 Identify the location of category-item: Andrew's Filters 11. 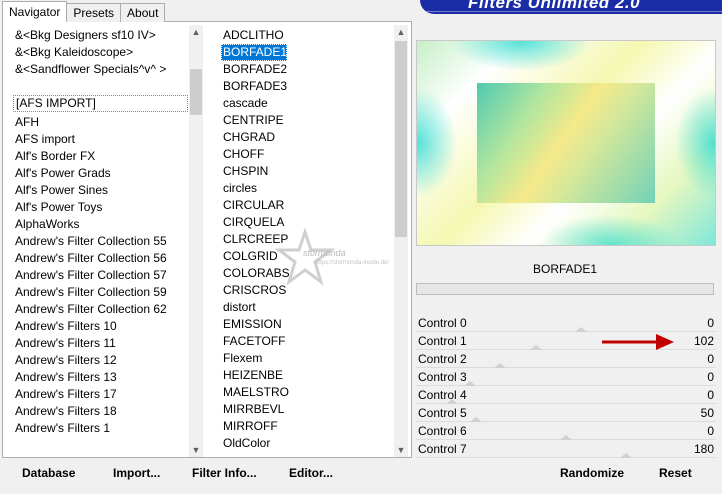
(100, 343).